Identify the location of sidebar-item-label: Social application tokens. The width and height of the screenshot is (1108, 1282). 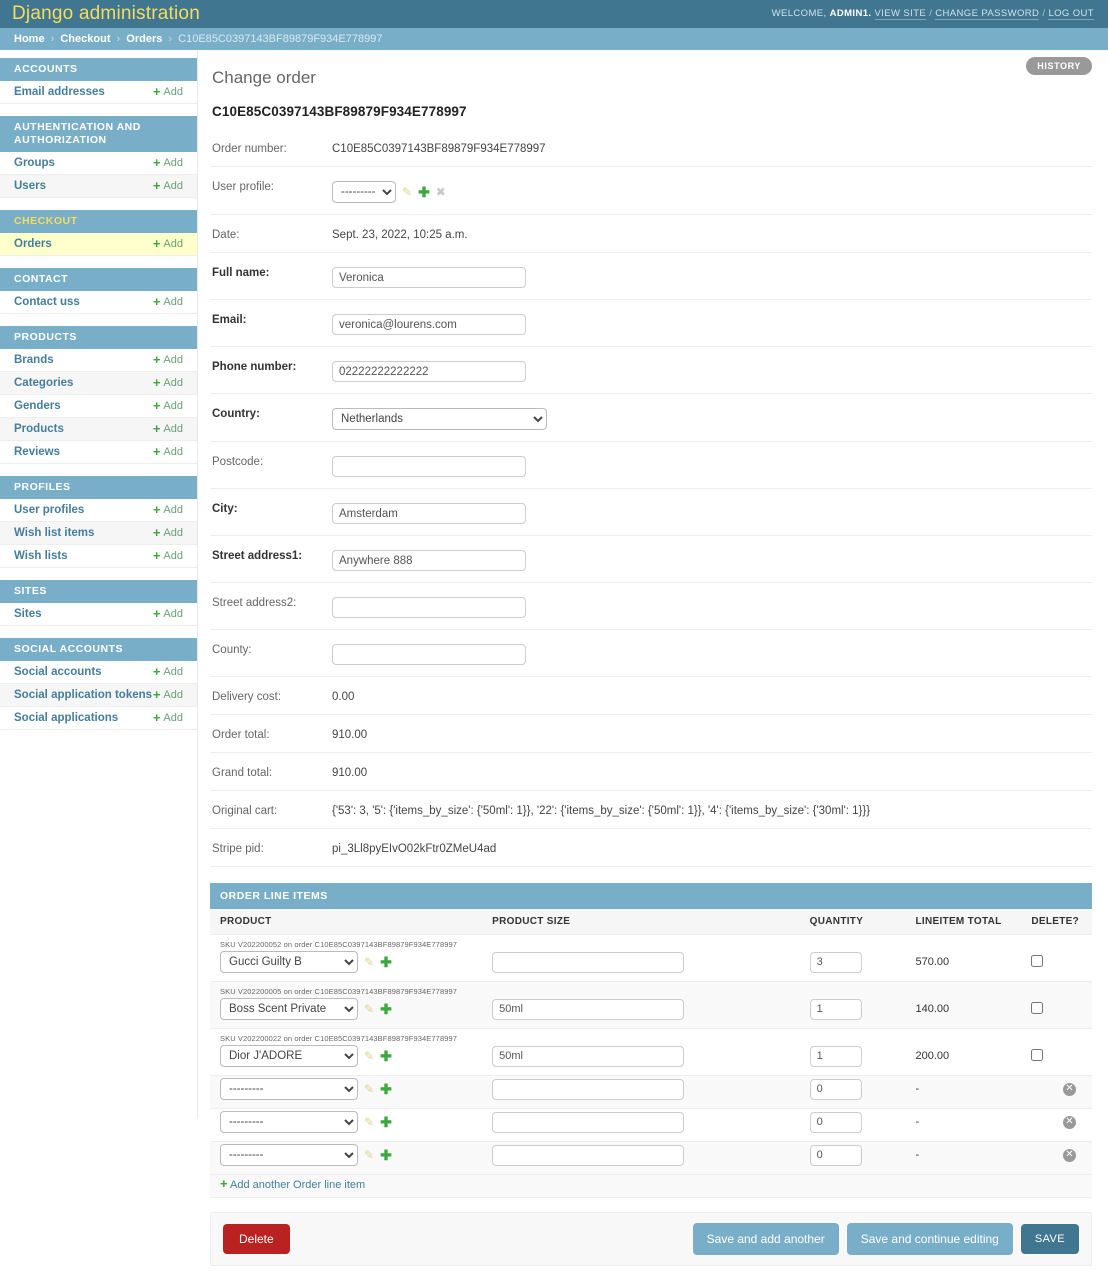
(83, 695).